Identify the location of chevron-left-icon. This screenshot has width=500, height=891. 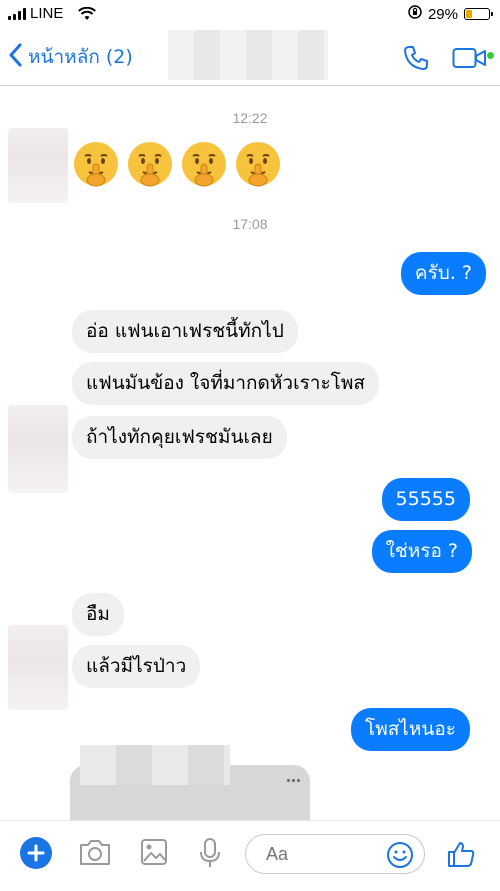
(15, 57).